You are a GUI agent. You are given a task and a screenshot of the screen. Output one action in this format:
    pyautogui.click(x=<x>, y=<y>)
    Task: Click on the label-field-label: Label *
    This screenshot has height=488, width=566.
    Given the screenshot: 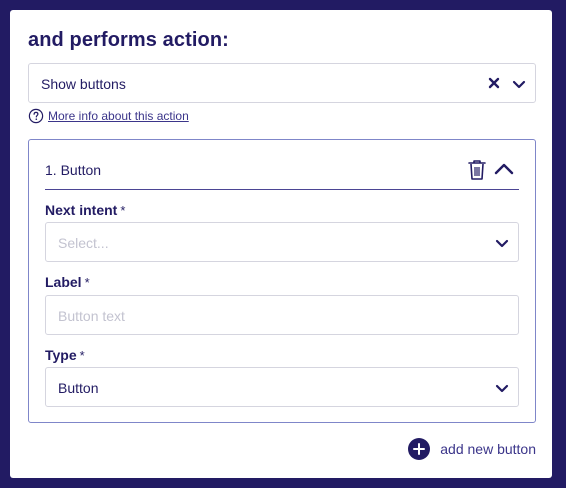 What is the action you would take?
    pyautogui.click(x=67, y=282)
    